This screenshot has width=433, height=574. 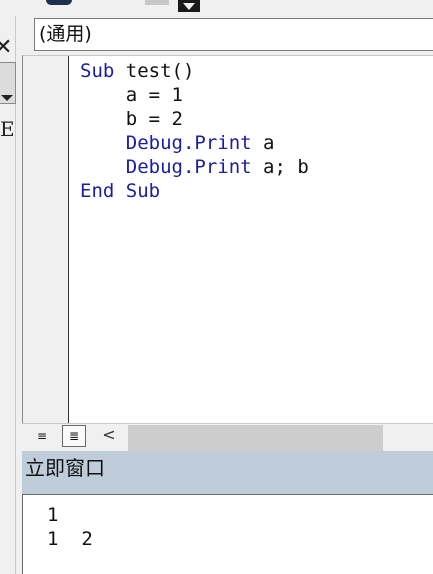 What do you see at coordinates (256, 191) in the screenshot?
I see `code-line: End Sub` at bounding box center [256, 191].